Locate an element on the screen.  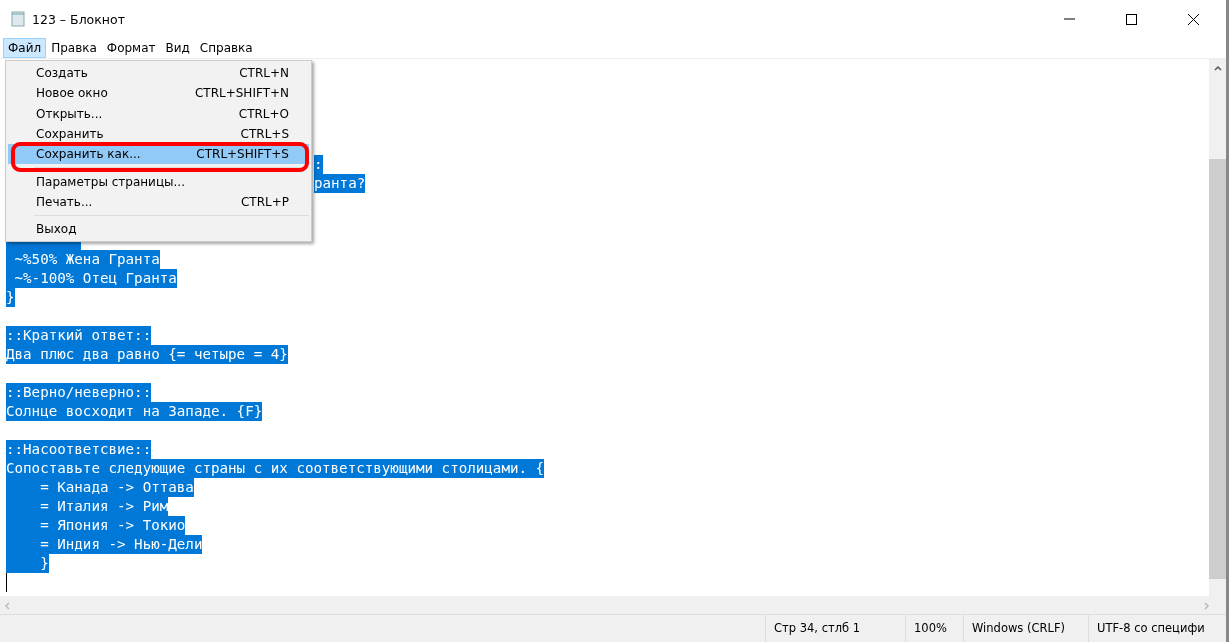
menu-bar-item: Файл is located at coordinates (25, 48).